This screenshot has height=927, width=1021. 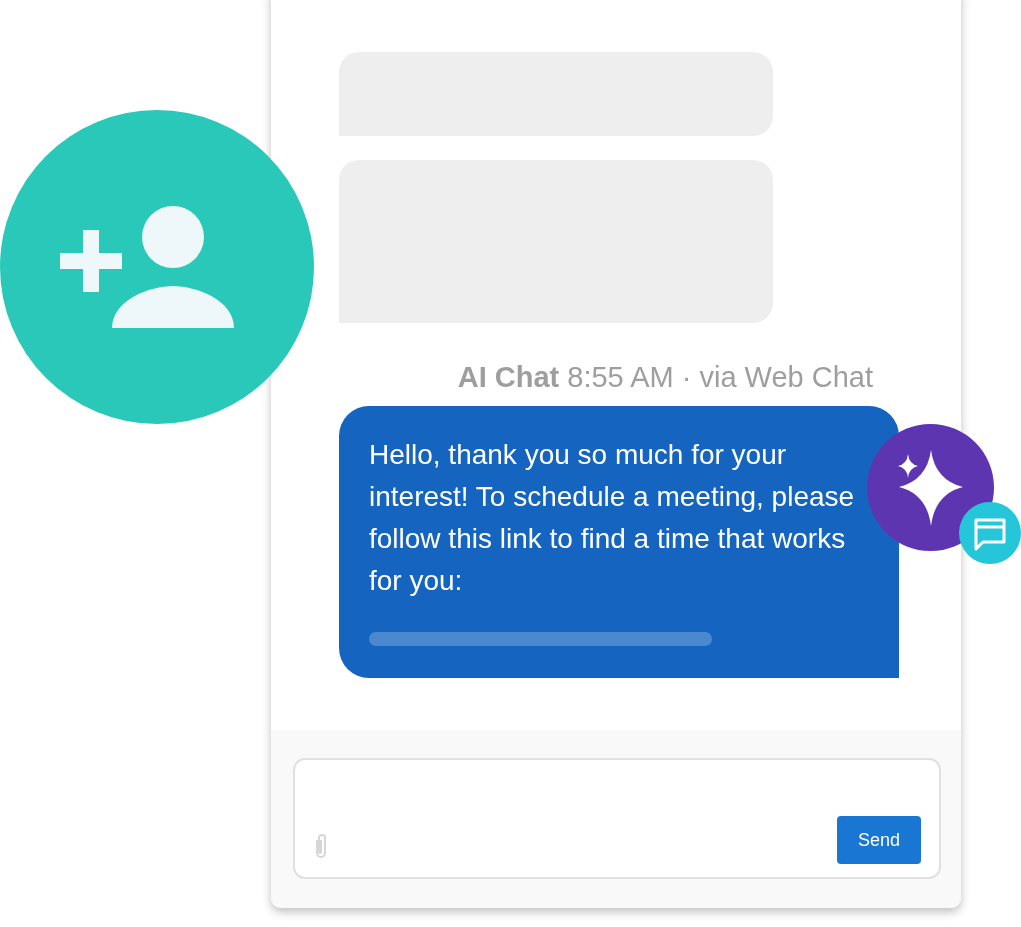 What do you see at coordinates (664, 377) in the screenshot?
I see `message-meta: AI Chat 8:55 AM · via Web Chat` at bounding box center [664, 377].